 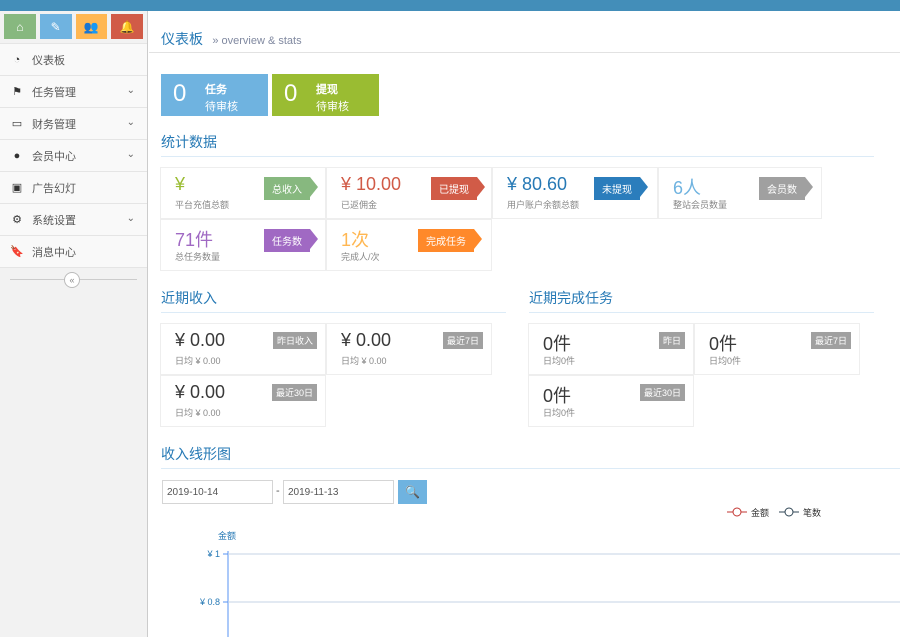 What do you see at coordinates (294, 392) in the screenshot?
I see `income-flag: 最近30日` at bounding box center [294, 392].